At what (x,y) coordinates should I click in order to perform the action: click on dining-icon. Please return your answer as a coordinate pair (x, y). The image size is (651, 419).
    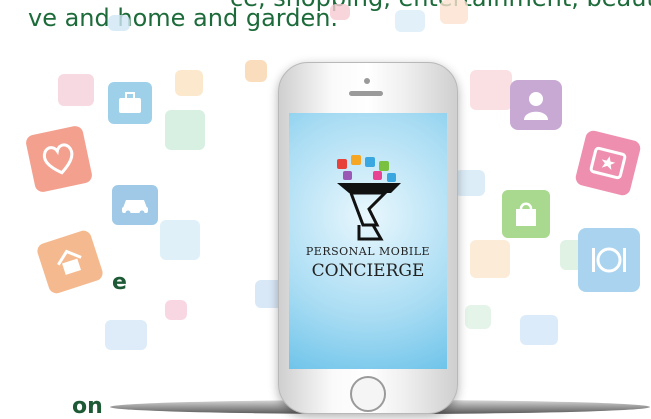
    Looking at the image, I should click on (609, 260).